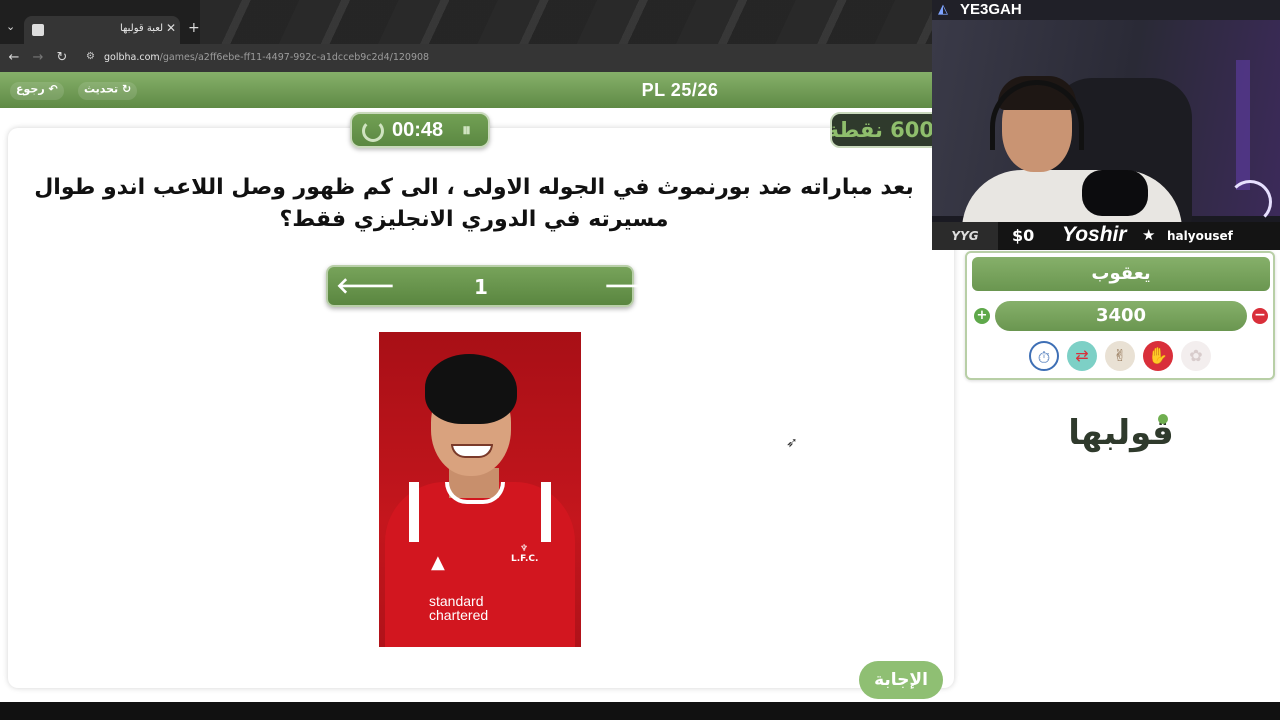 Image resolution: width=1280 pixels, height=720 pixels. Describe the element at coordinates (1094, 234) in the screenshot. I see `streamer-name: Yoshir` at that location.